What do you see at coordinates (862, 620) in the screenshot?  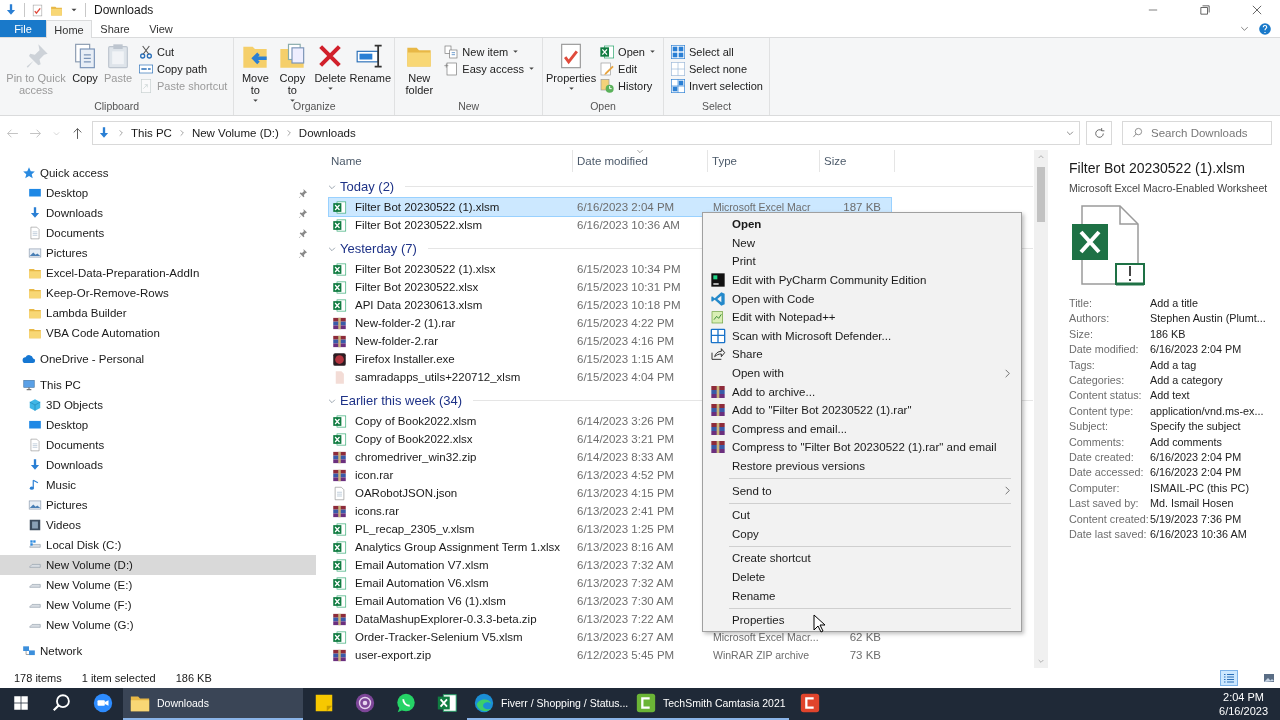 I see `menu-item: Properties` at bounding box center [862, 620].